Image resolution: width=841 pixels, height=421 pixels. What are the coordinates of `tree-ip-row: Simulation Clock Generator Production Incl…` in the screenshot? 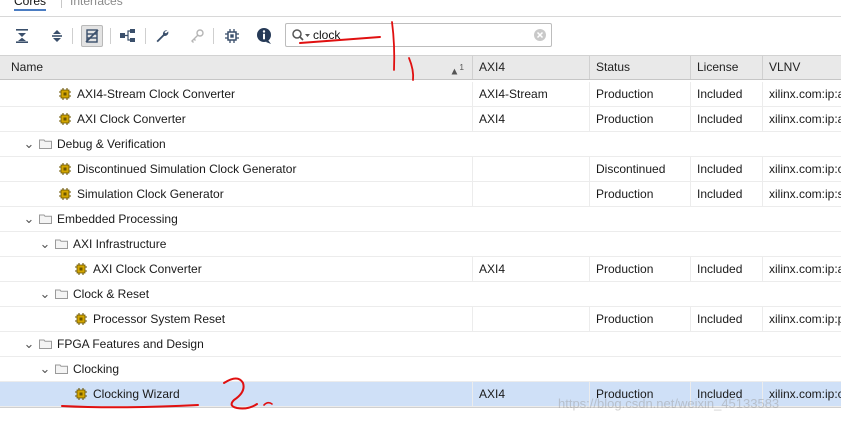 It's located at (420, 194).